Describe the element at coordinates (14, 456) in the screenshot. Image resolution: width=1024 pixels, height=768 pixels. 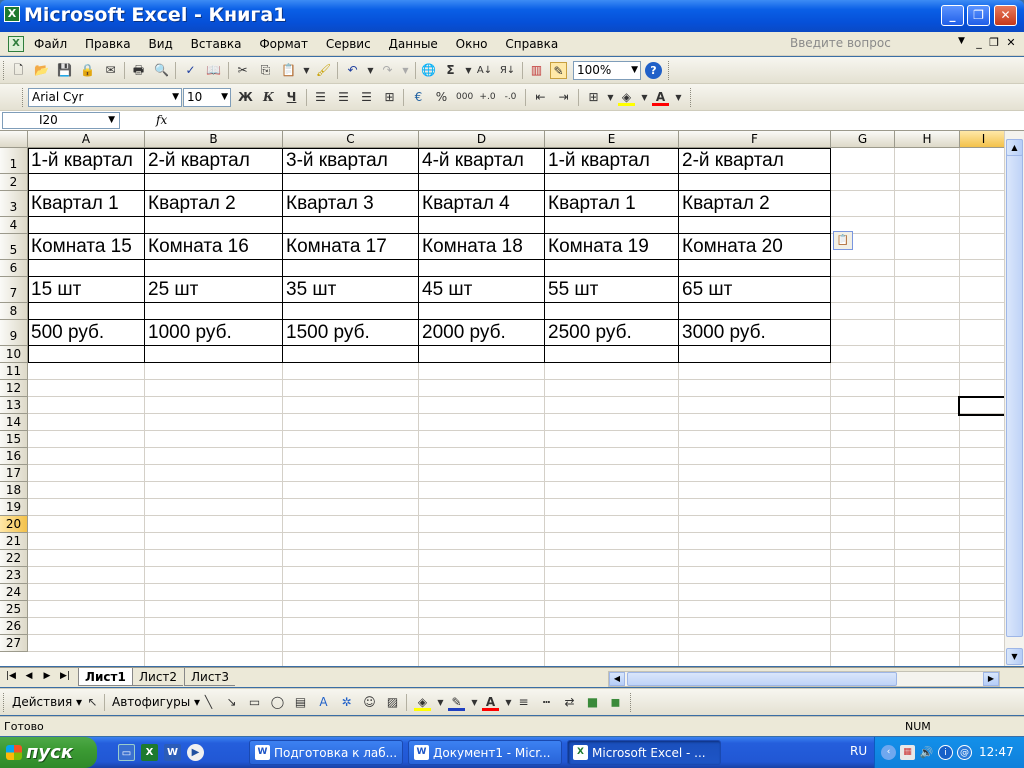
I see `row-header-16: 16` at that location.